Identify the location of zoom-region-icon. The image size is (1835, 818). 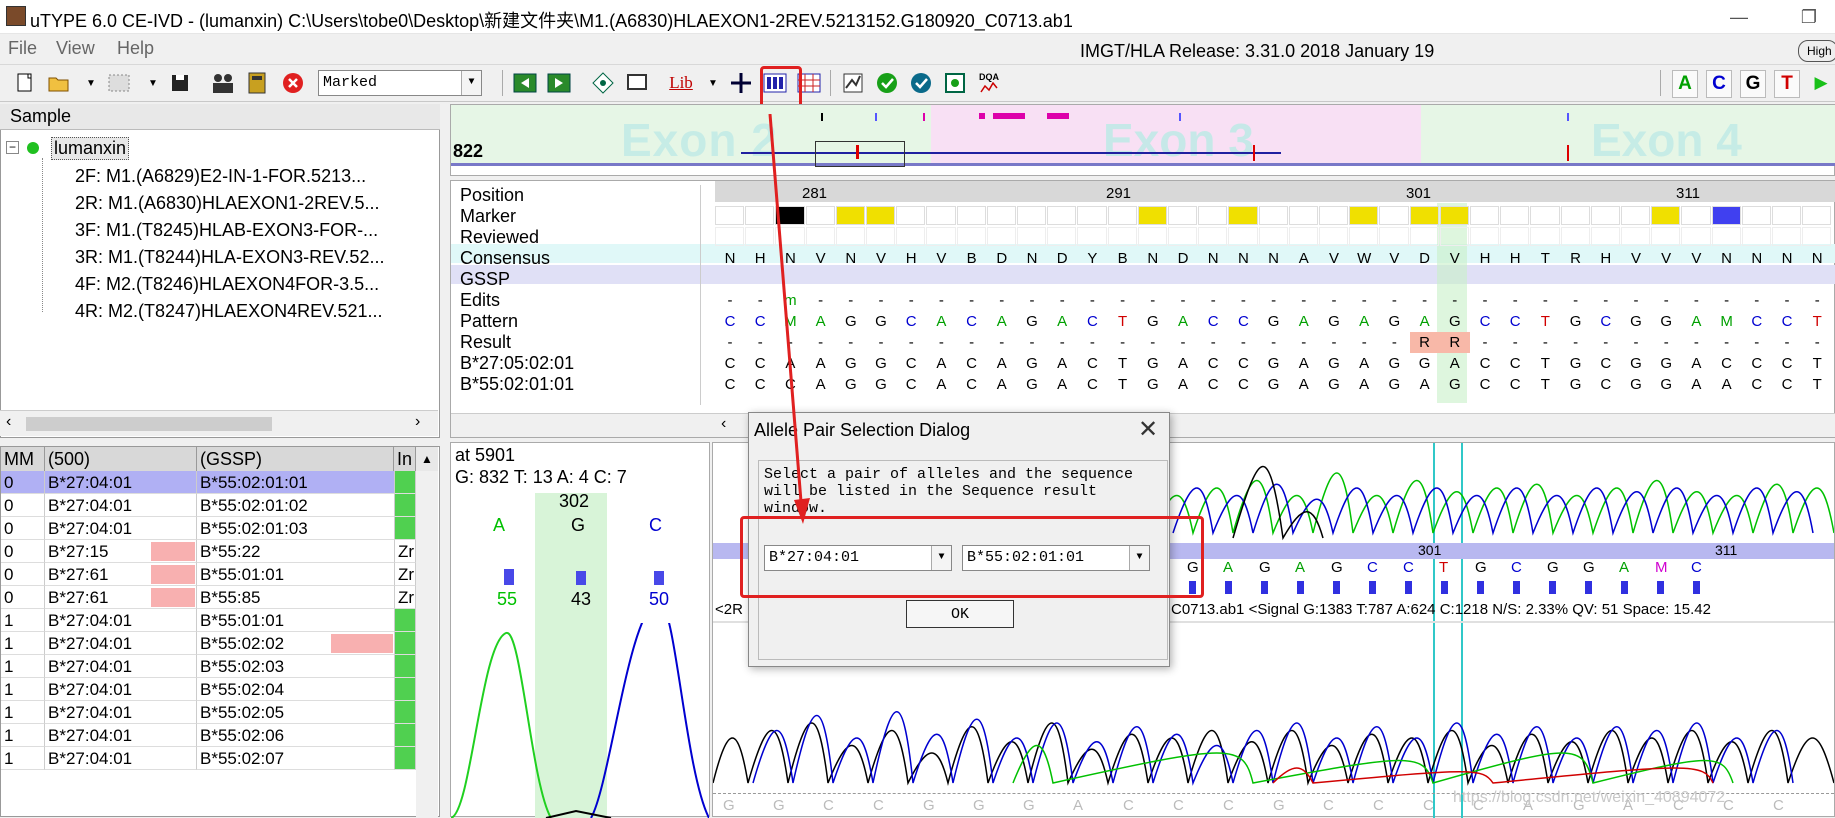
(955, 83).